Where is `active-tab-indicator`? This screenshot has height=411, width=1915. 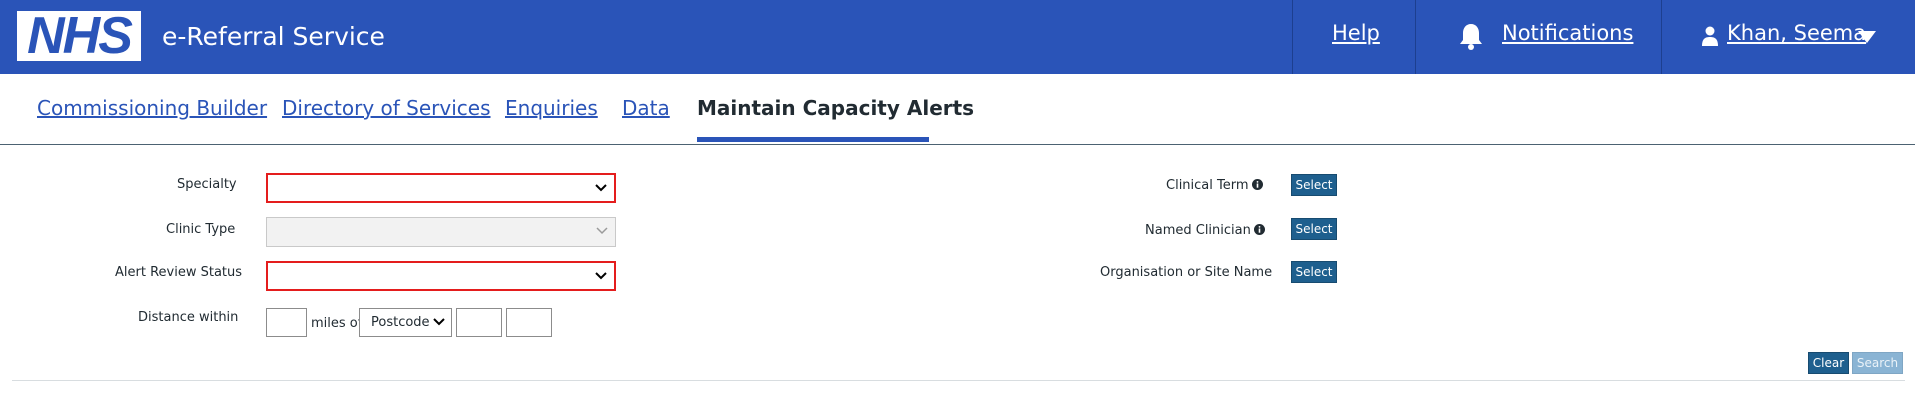
active-tab-indicator is located at coordinates (813, 139).